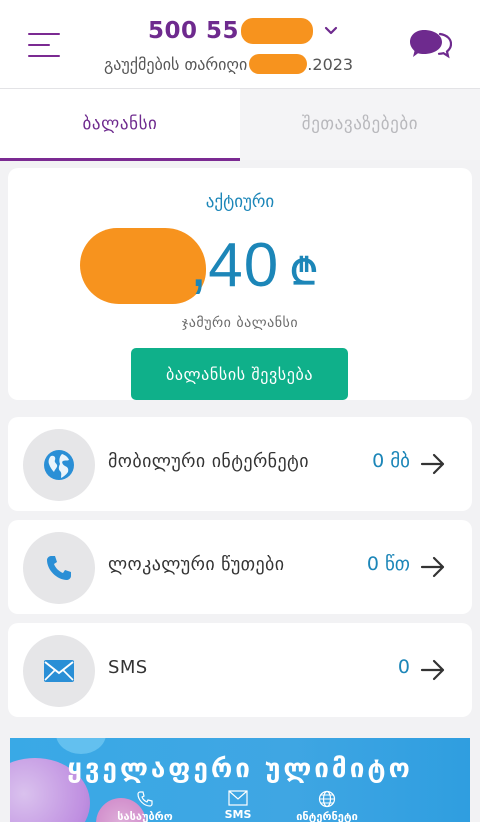  What do you see at coordinates (208, 461) in the screenshot?
I see `usage-label: მობილური ინტერნეტი` at bounding box center [208, 461].